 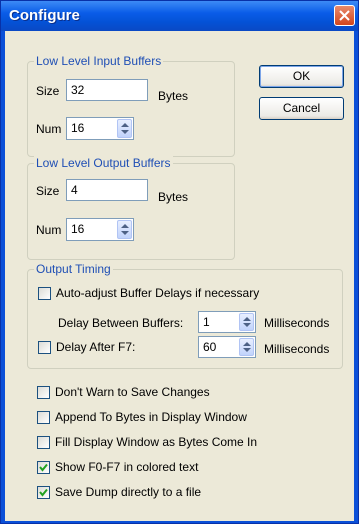 I want to click on input-buffers-label: Low Level Input Buffers, so click(x=99, y=61).